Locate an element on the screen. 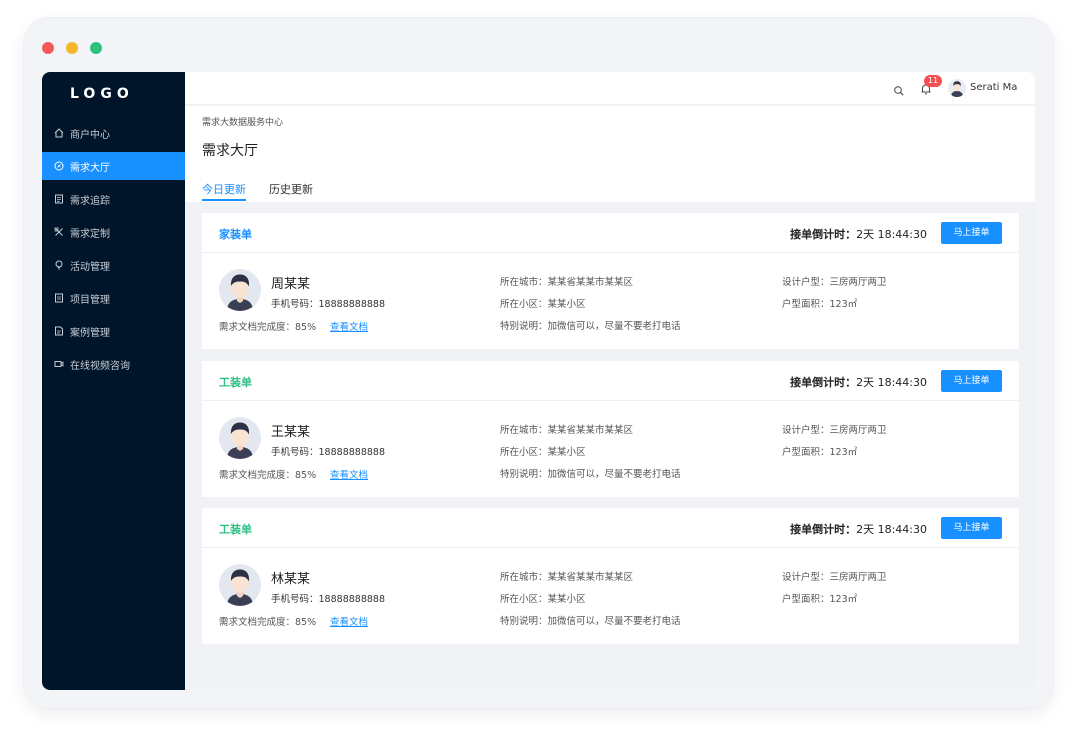  progress-label: 需求文档完成度： is located at coordinates (257, 622).